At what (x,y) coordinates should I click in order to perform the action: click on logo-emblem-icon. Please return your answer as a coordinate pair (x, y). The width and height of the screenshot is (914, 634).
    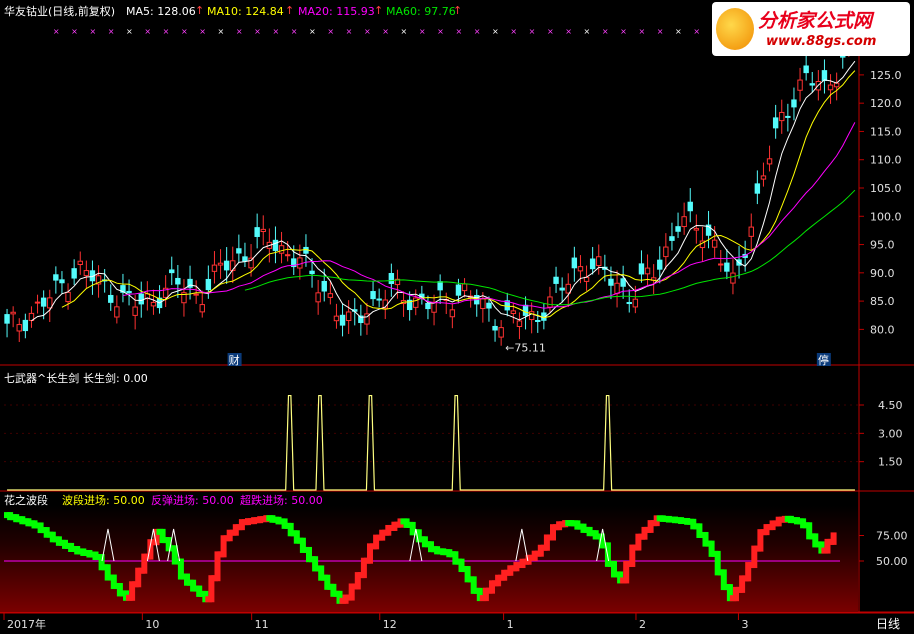
    Looking at the image, I should click on (735, 29).